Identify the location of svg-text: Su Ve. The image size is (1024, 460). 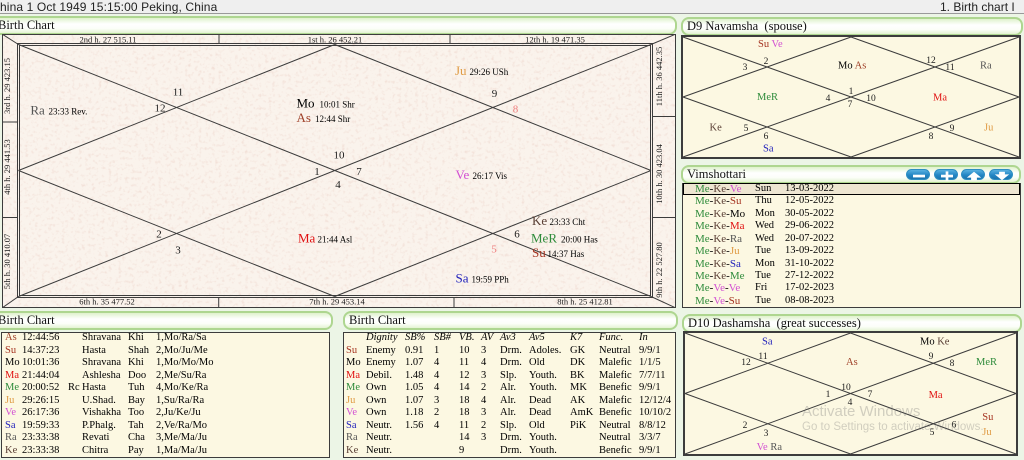
(770, 44).